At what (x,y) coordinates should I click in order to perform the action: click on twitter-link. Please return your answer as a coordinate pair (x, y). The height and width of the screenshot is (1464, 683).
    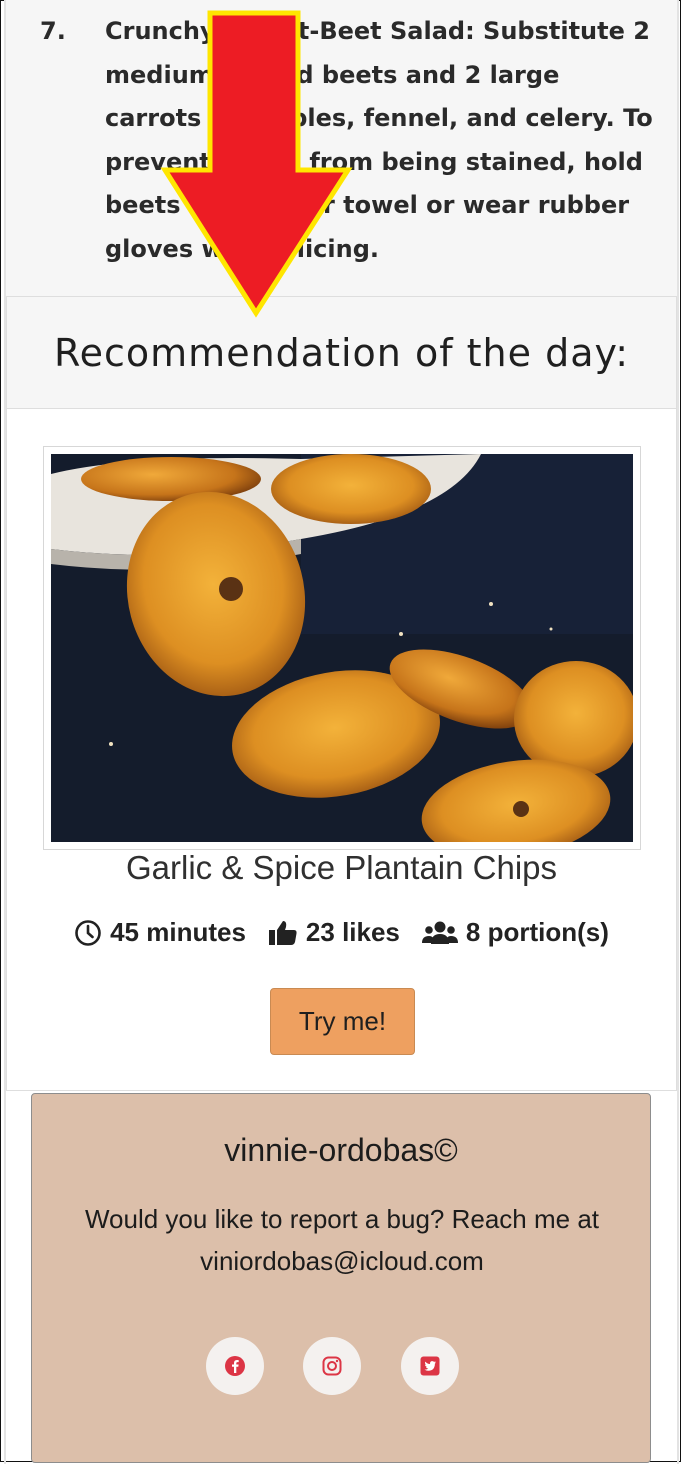
    Looking at the image, I should click on (430, 1366).